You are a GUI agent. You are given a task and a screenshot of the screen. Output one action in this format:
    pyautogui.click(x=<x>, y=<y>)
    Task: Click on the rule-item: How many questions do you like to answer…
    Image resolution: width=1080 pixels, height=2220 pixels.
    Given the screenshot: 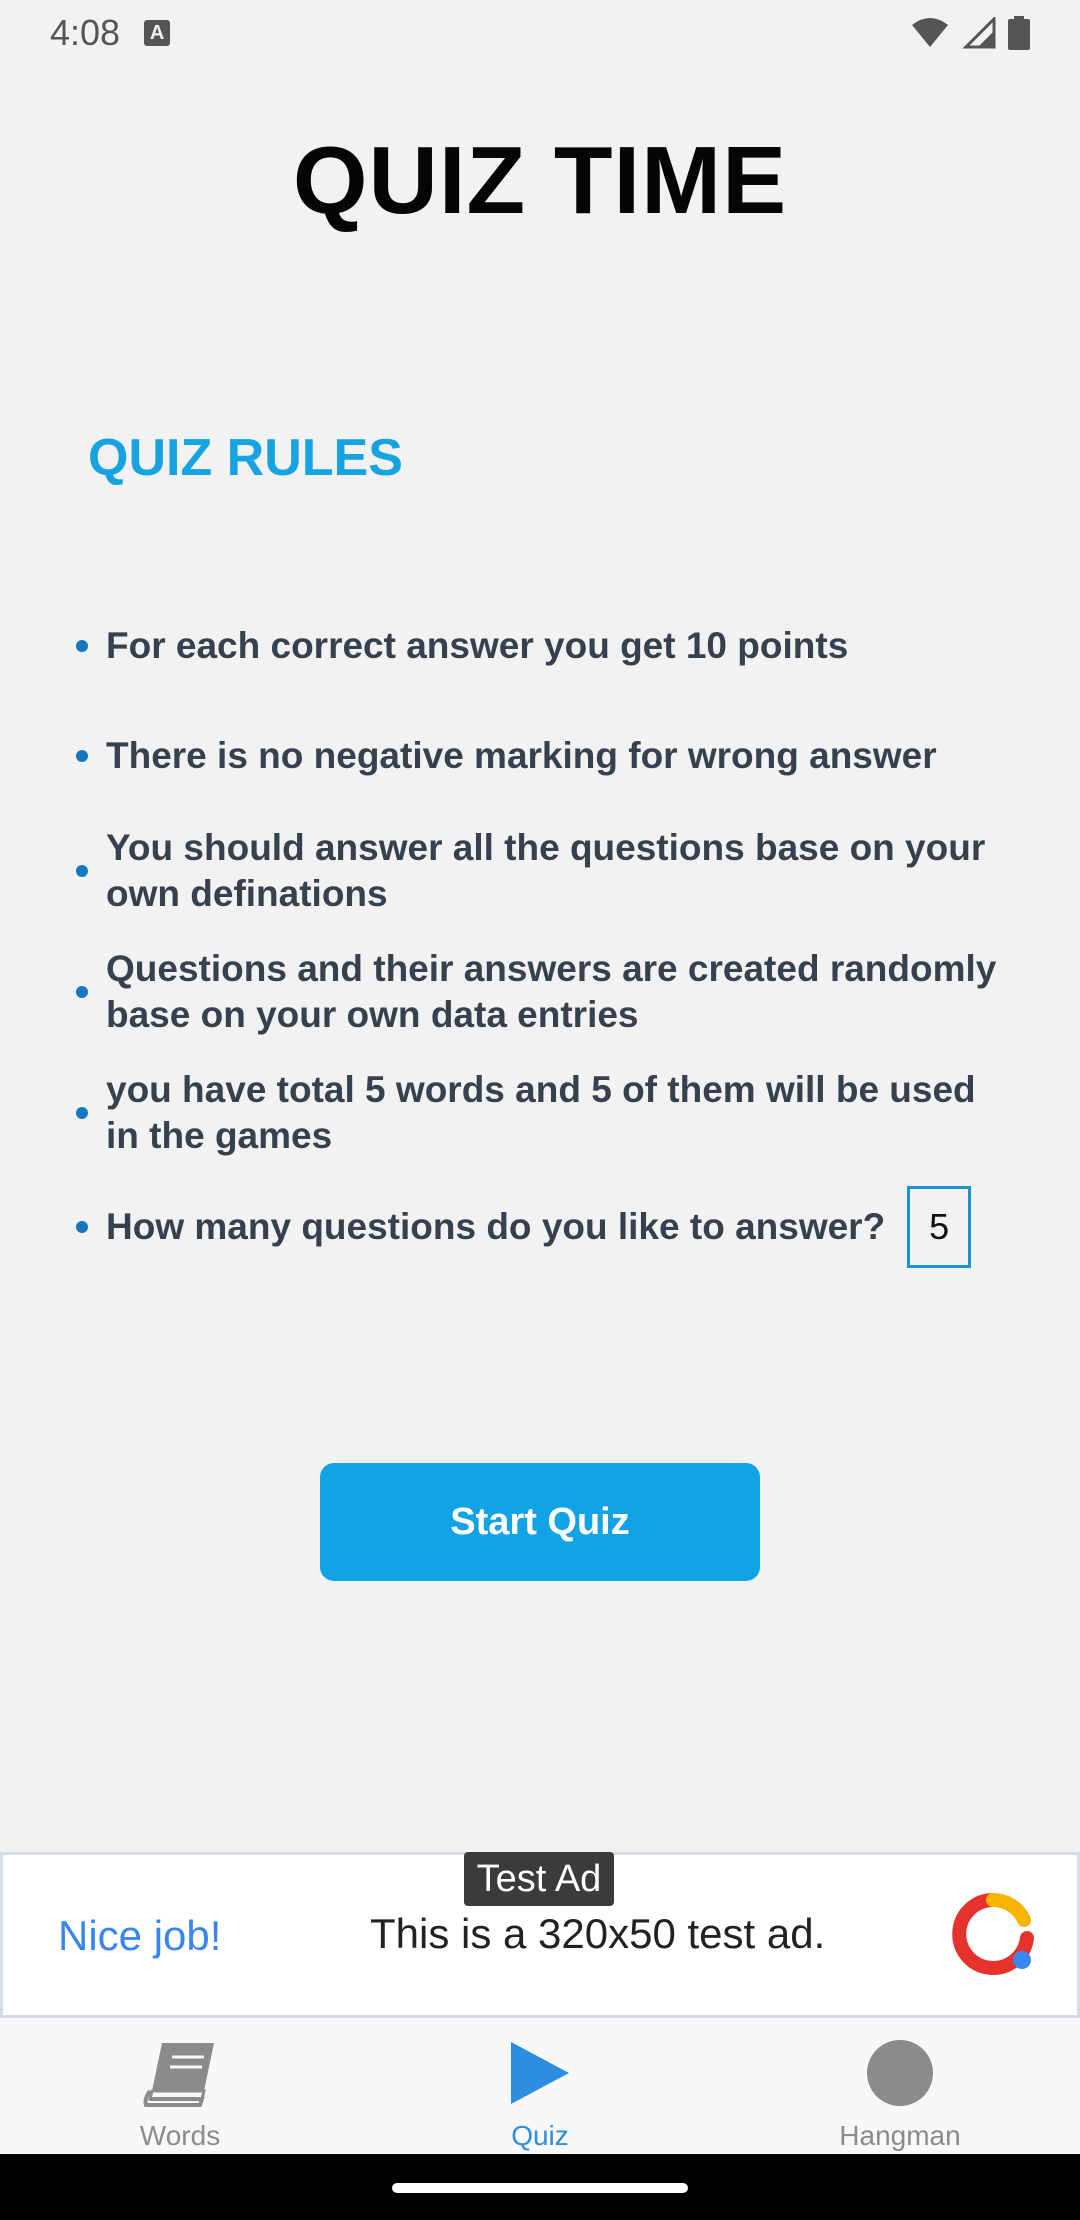 What is the action you would take?
    pyautogui.click(x=546, y=1227)
    